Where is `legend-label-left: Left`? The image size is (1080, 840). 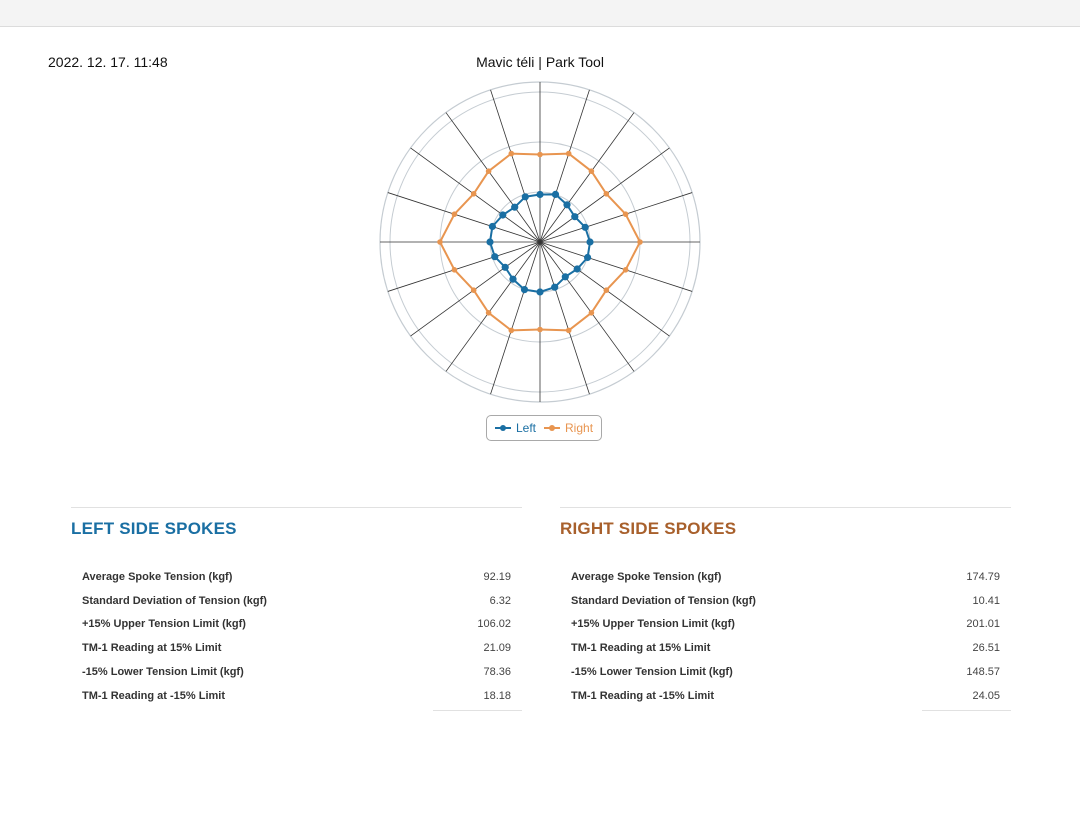 legend-label-left: Left is located at coordinates (526, 428).